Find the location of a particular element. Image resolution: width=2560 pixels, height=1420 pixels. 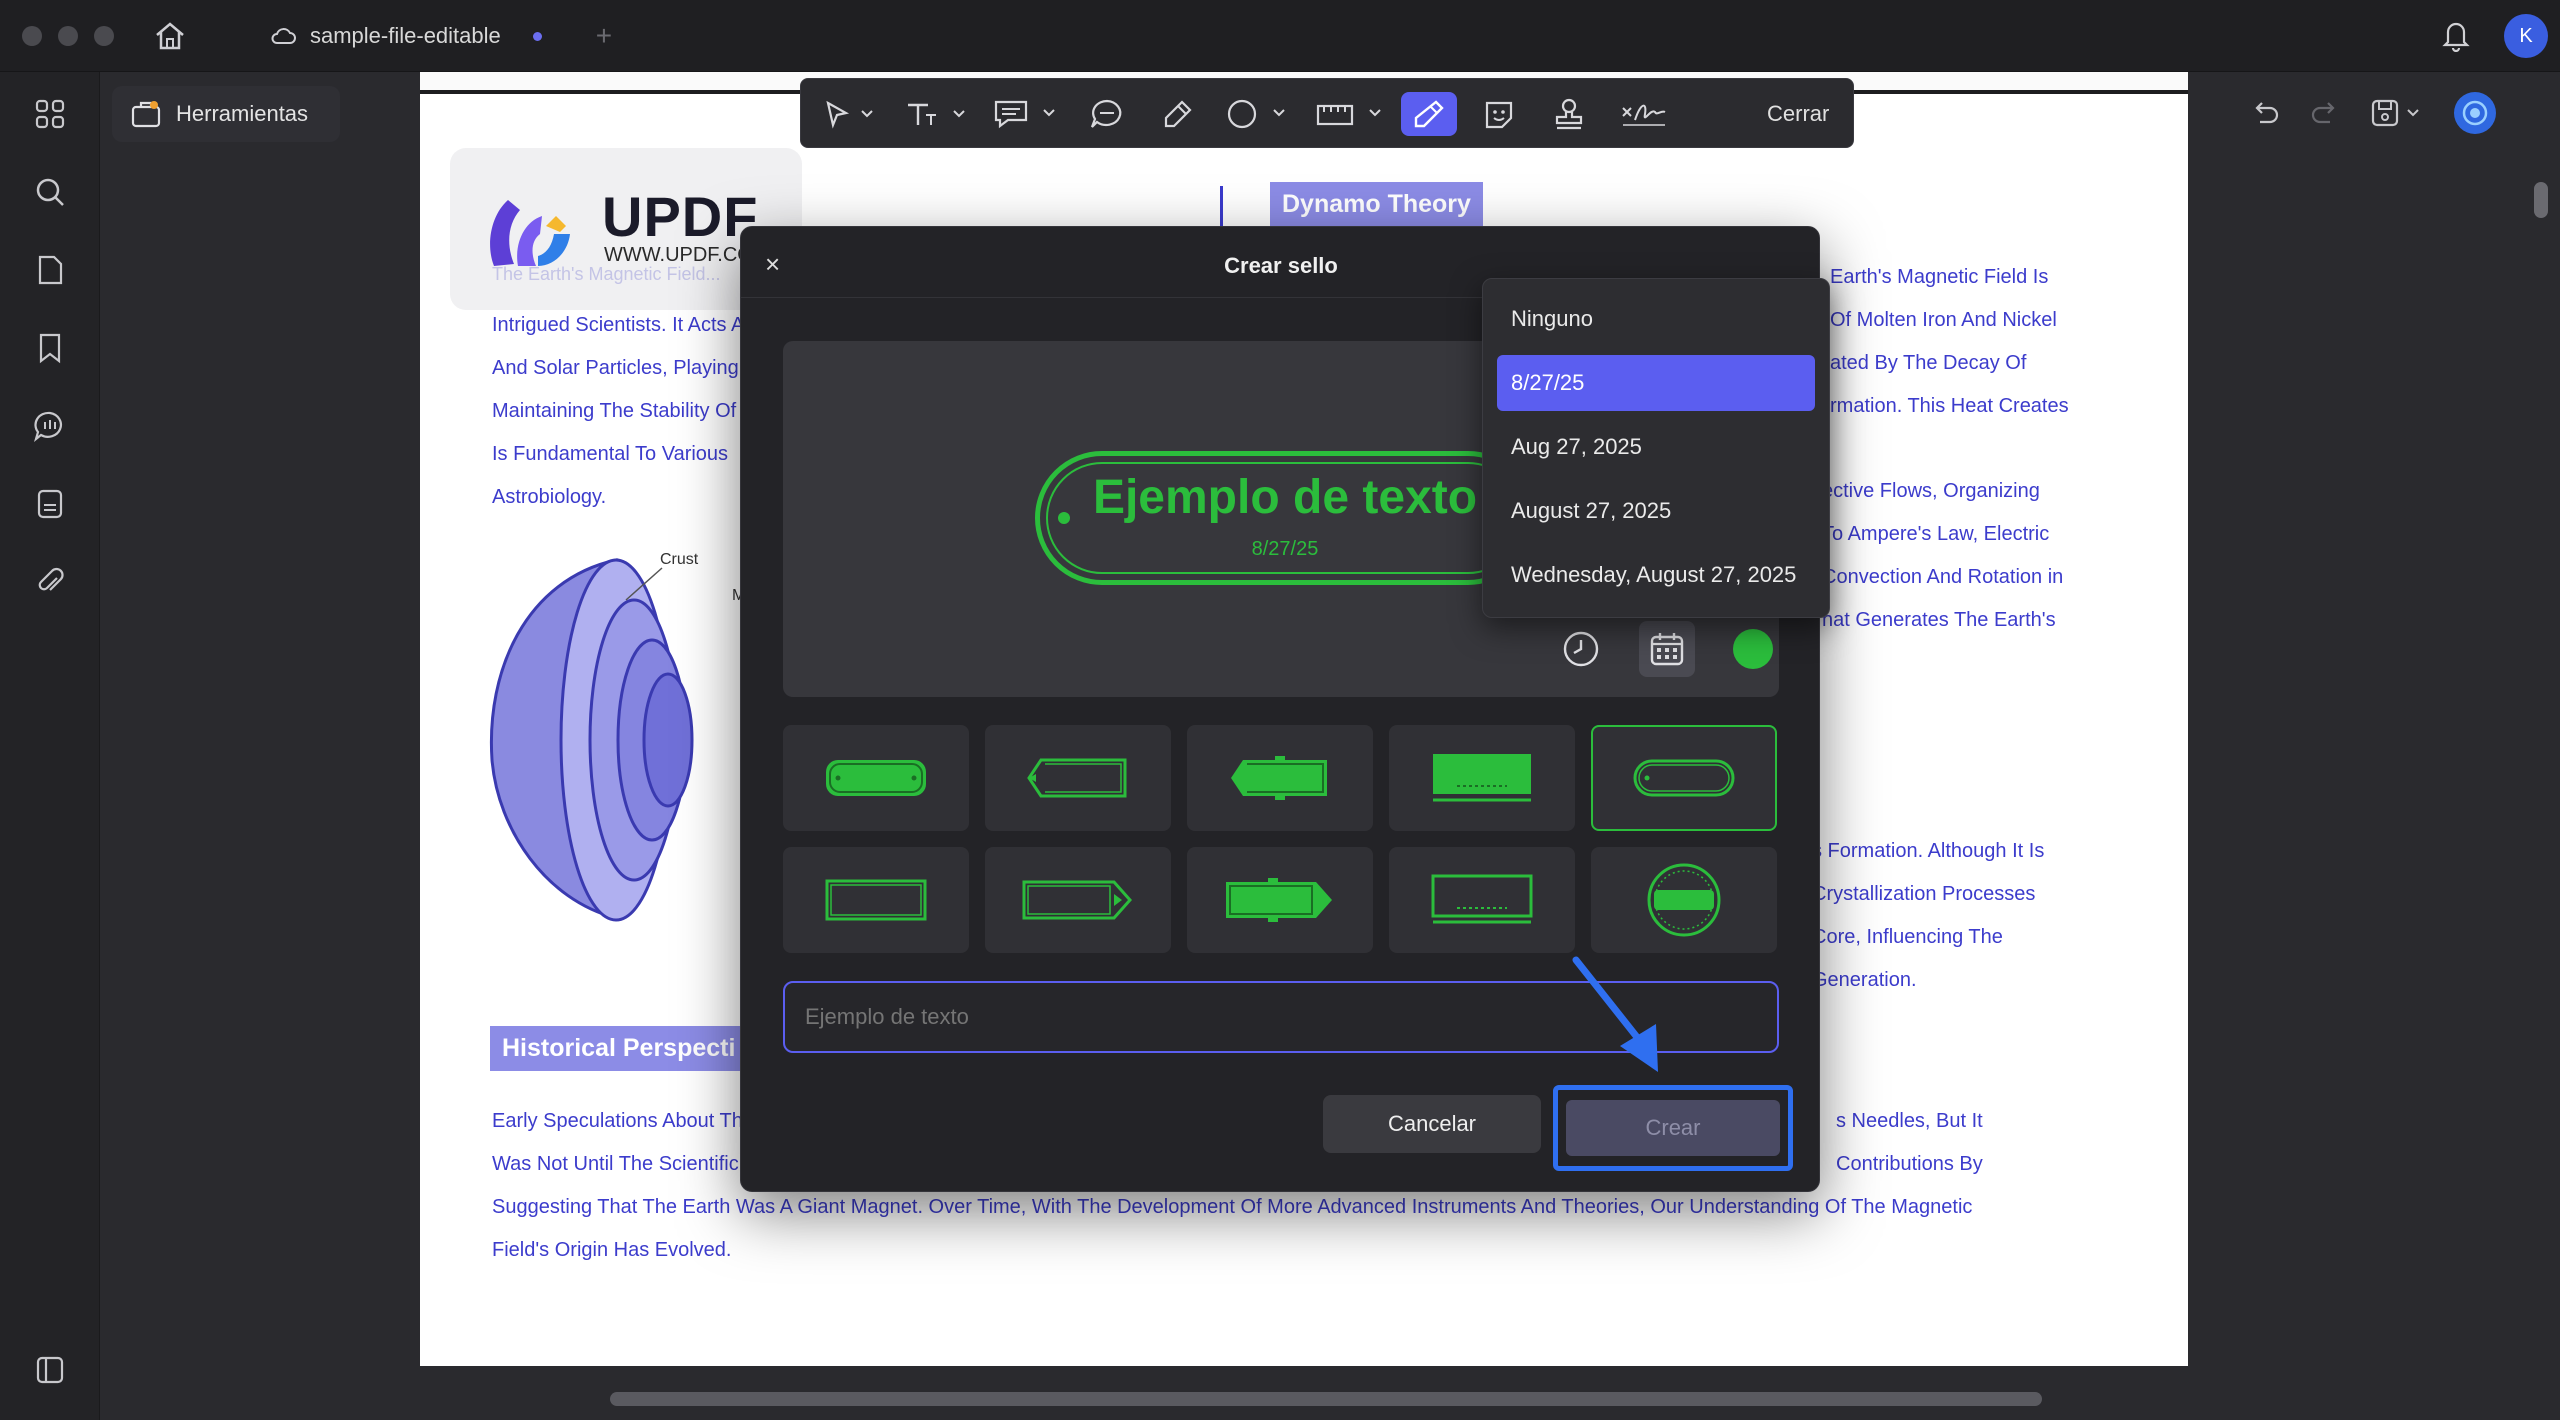

notifications-button is located at coordinates (2456, 37).